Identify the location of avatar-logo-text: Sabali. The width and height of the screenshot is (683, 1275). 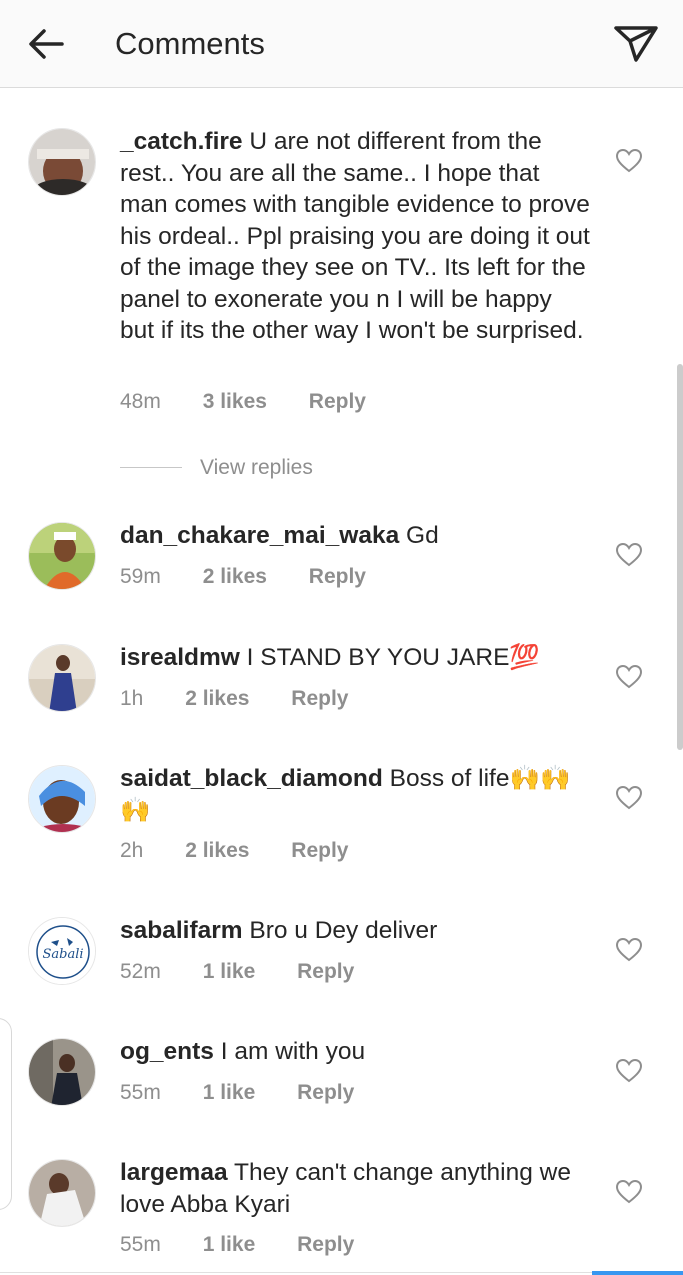
(62, 954).